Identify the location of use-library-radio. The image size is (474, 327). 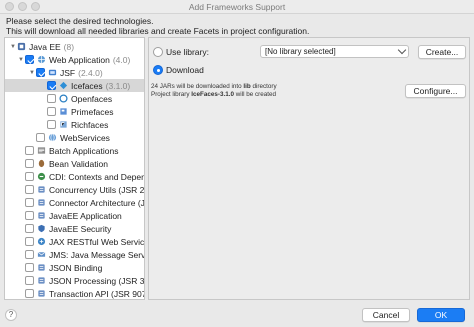
(158, 52).